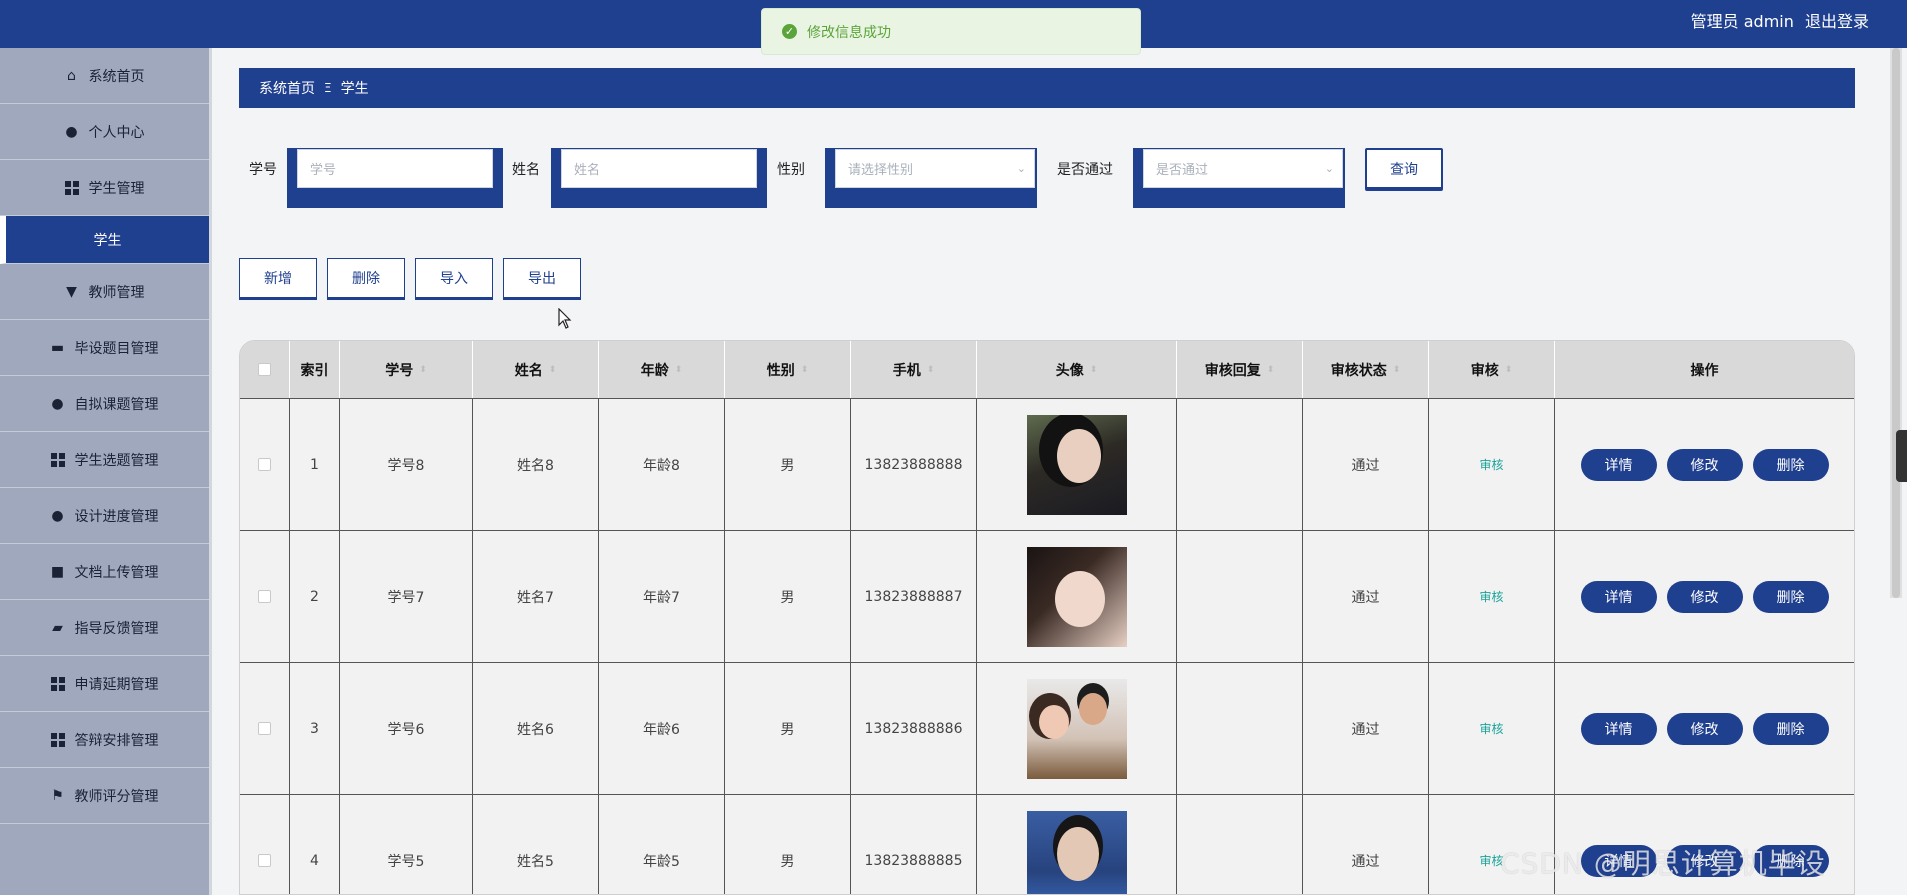 The height and width of the screenshot is (895, 1907). What do you see at coordinates (454, 278) in the screenshot?
I see `import-button: 导入` at bounding box center [454, 278].